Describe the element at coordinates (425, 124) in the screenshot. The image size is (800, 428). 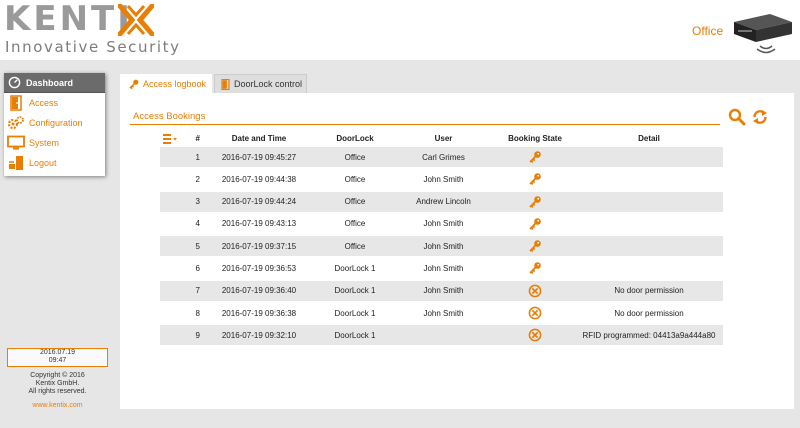
I see `section-divider` at that location.